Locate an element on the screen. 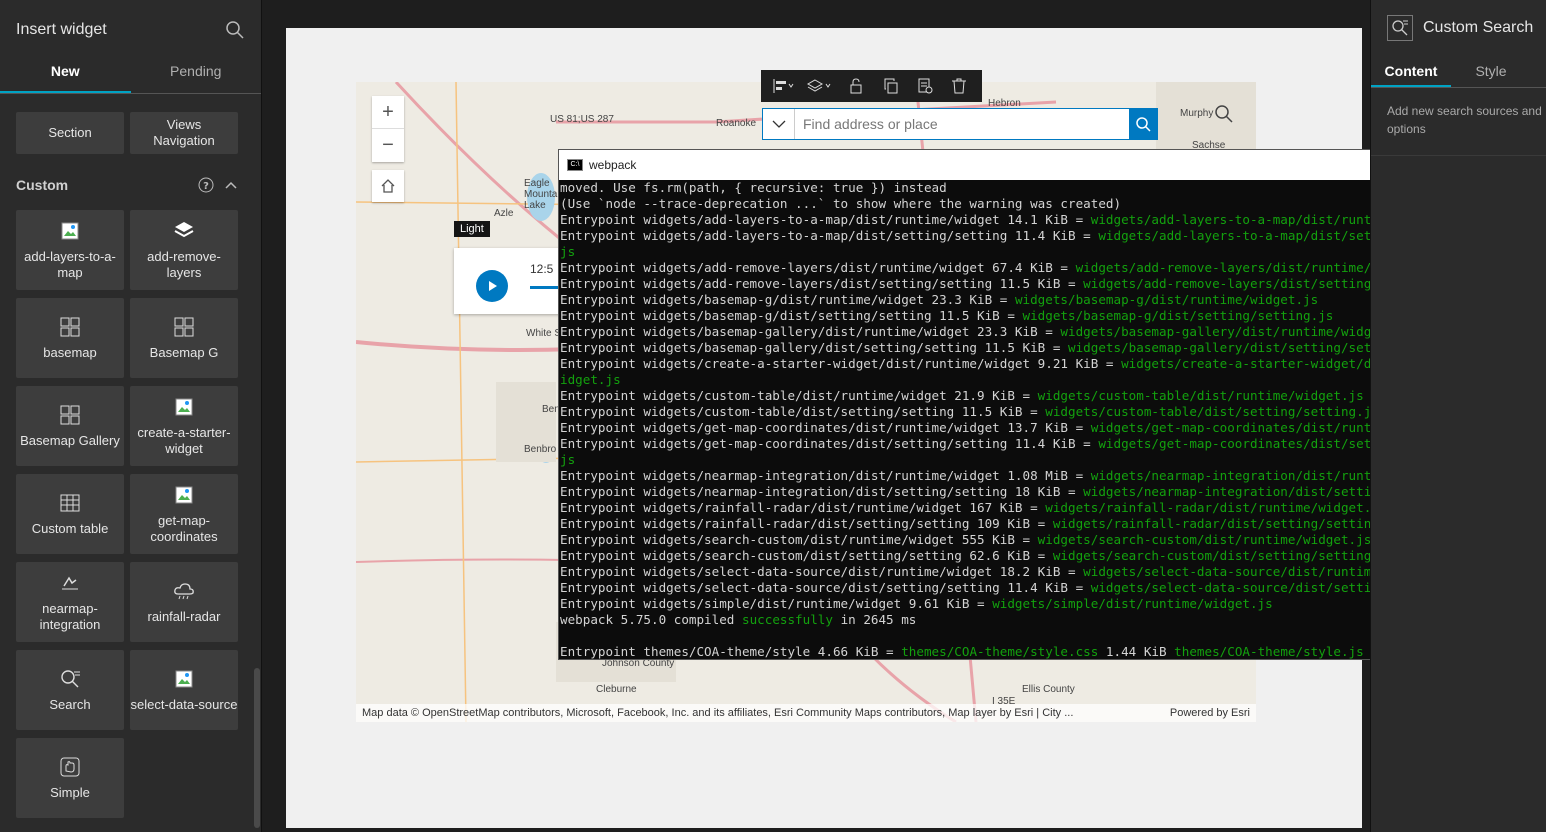 This screenshot has width=1546, height=832. widget-tile-basemap-gallery: Basemap Gallery is located at coordinates (70, 426).